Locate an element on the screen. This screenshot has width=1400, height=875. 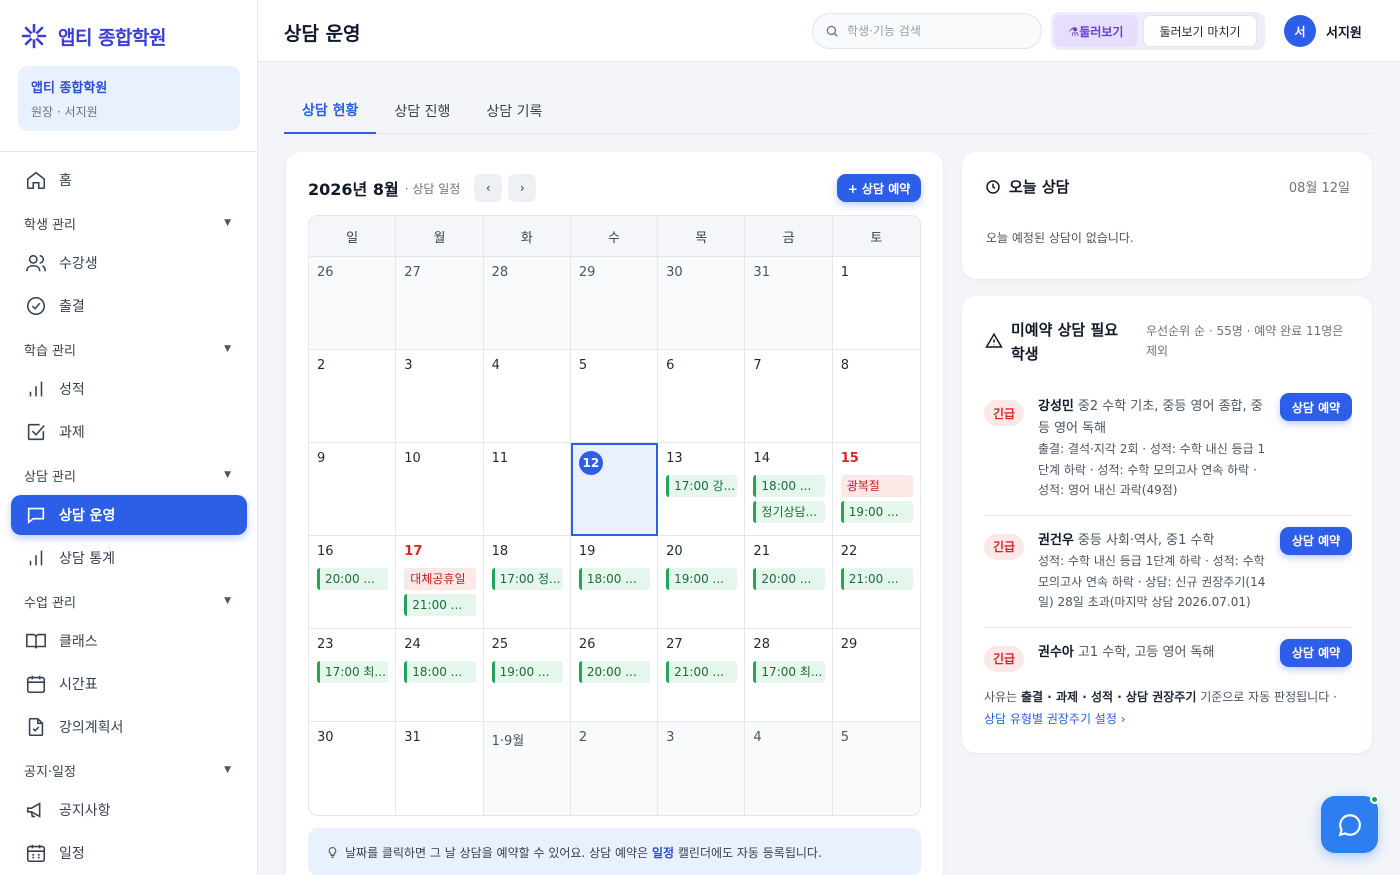
calendar-day-today: 12 is located at coordinates (614, 489).